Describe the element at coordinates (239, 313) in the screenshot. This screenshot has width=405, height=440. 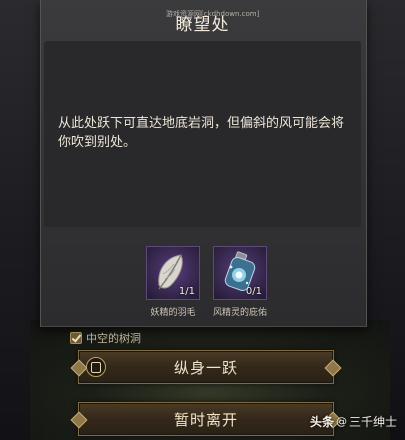
I see `item-label-potion: 风精灵的庇佑` at that location.